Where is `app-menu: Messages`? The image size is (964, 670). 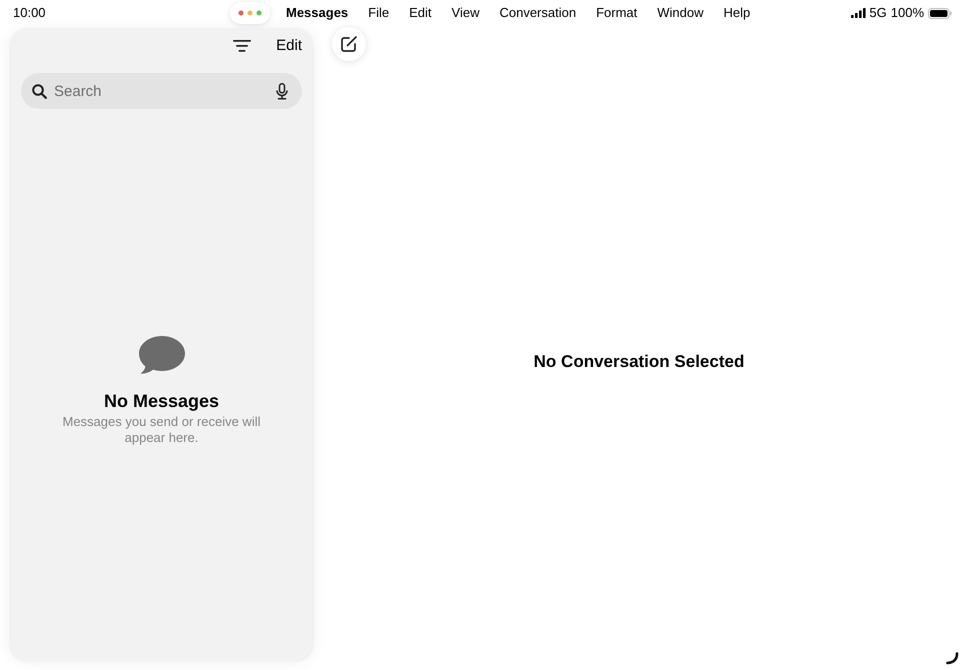
app-menu: Messages is located at coordinates (317, 13).